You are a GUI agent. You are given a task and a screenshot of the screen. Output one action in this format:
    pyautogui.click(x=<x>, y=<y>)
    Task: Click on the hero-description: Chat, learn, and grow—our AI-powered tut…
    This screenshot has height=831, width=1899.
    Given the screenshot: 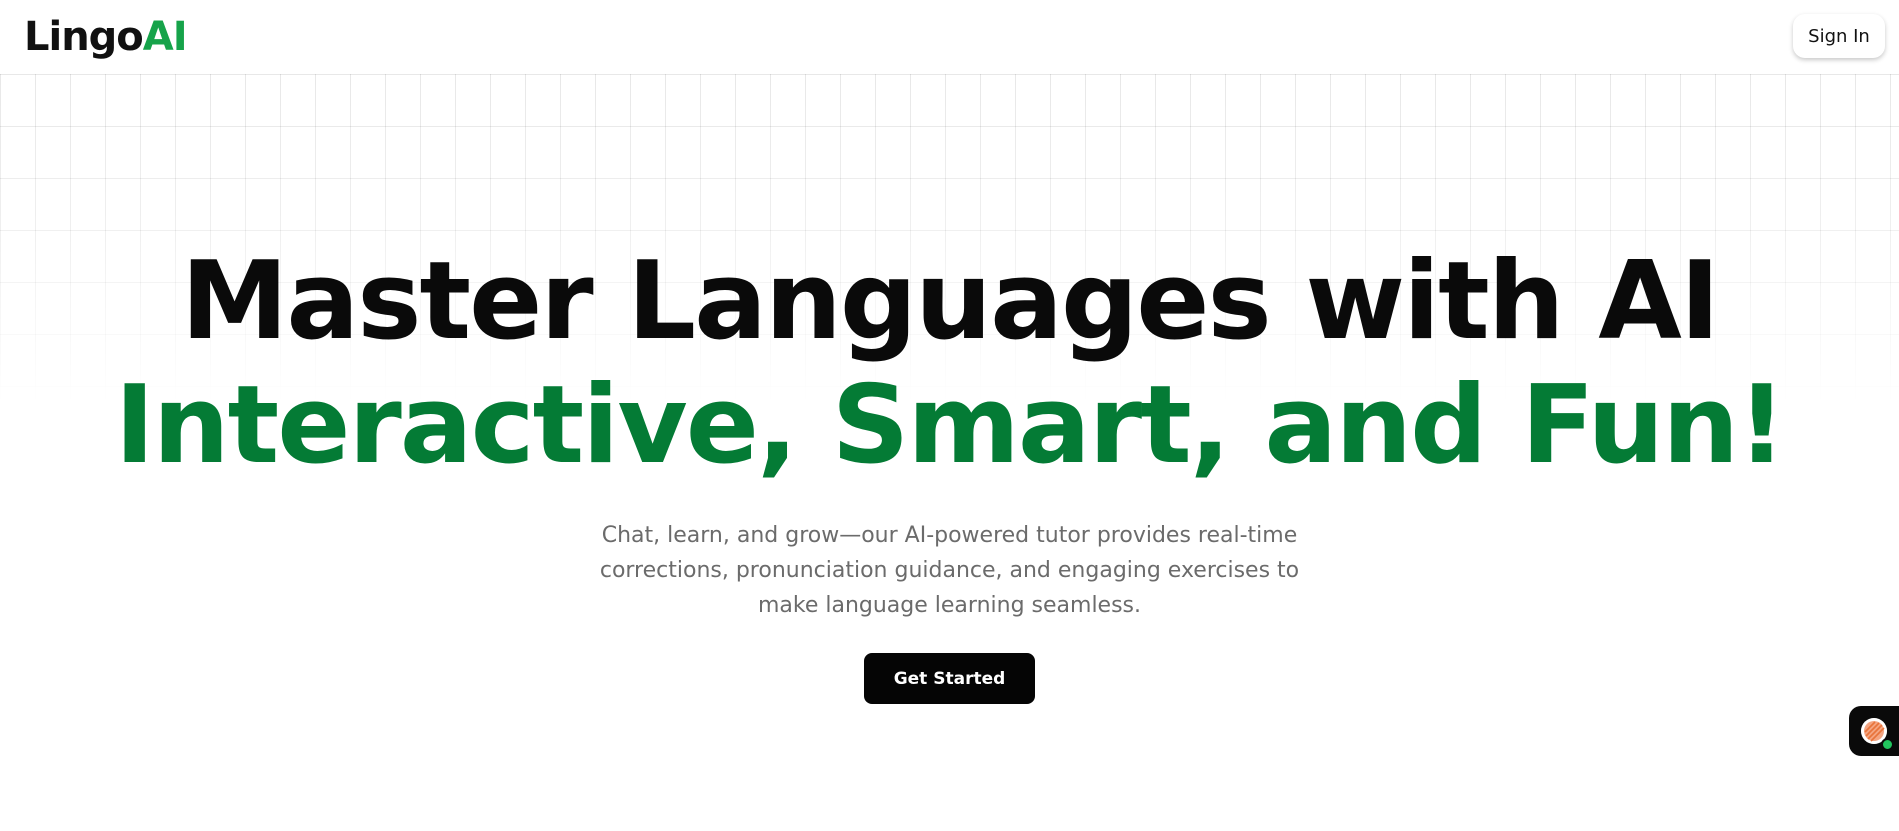 What is the action you would take?
    pyautogui.click(x=949, y=570)
    